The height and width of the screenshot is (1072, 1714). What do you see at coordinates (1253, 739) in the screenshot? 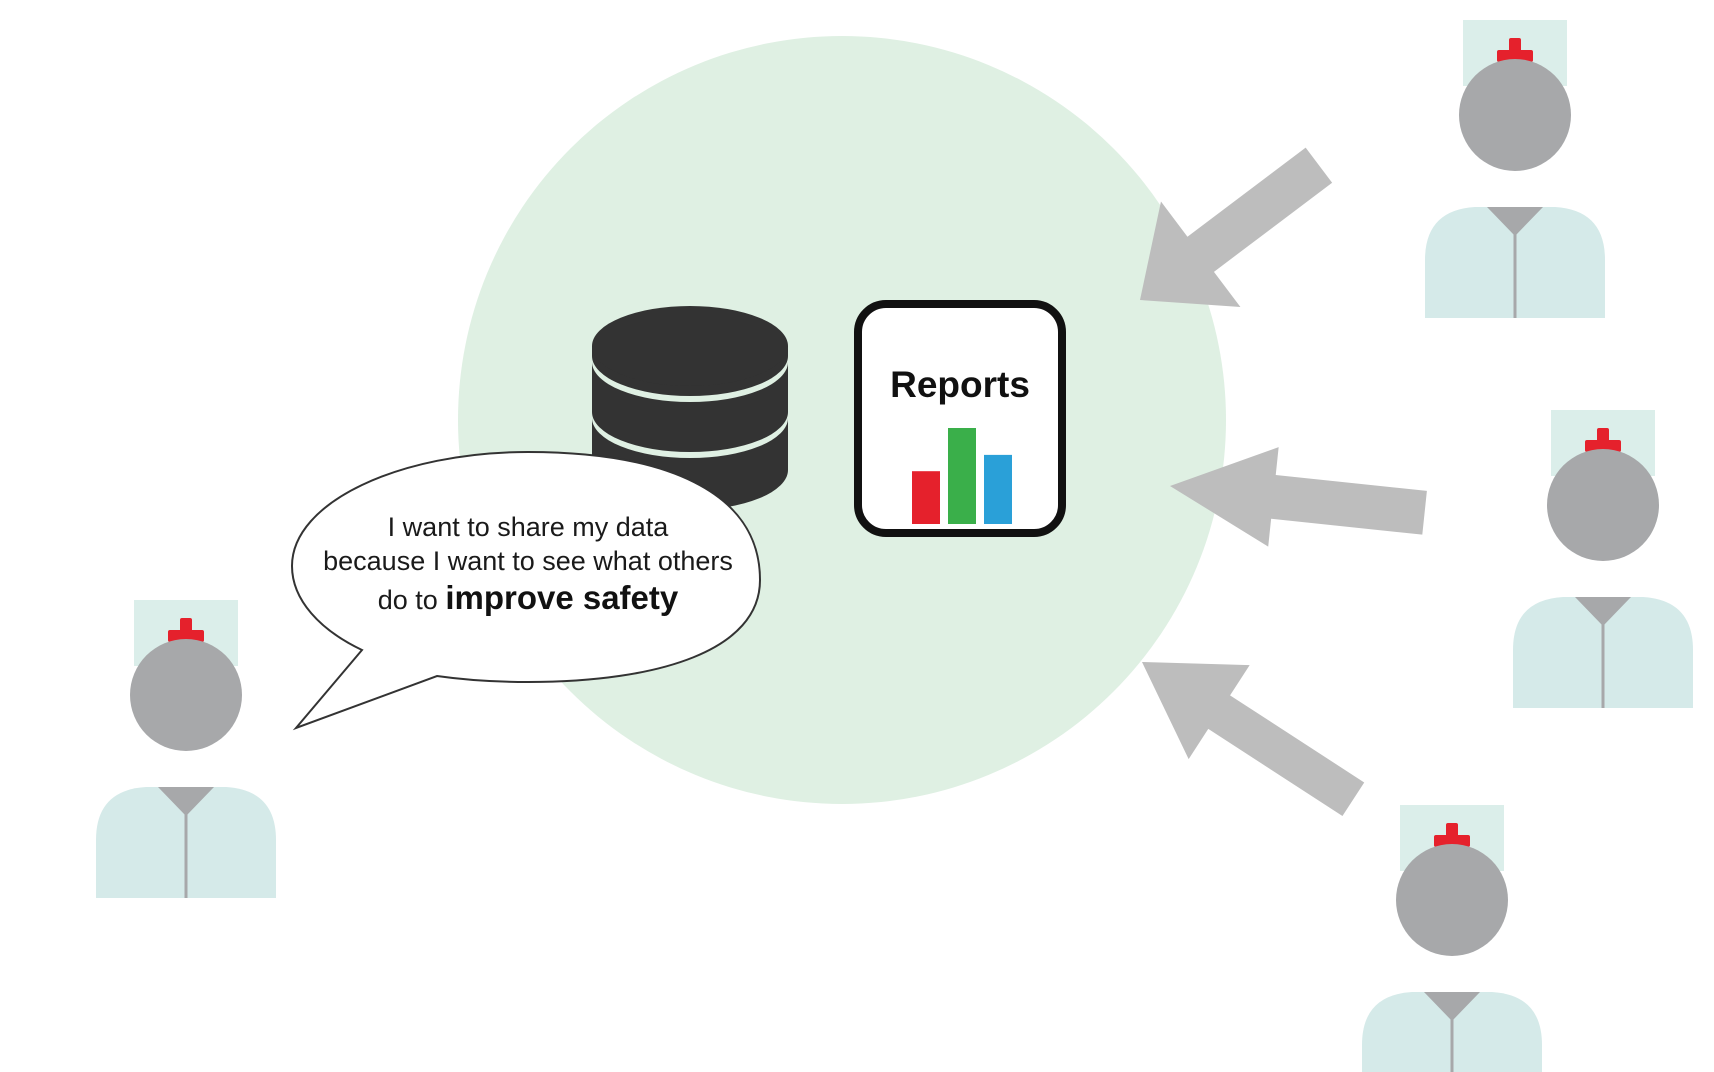
I see `arrow-icon` at bounding box center [1253, 739].